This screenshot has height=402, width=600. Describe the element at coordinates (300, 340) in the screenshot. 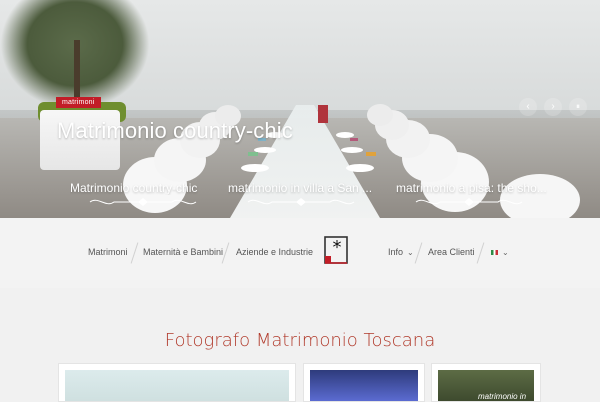

I see `page-title: Fotografo Matrimonio Toscana` at that location.